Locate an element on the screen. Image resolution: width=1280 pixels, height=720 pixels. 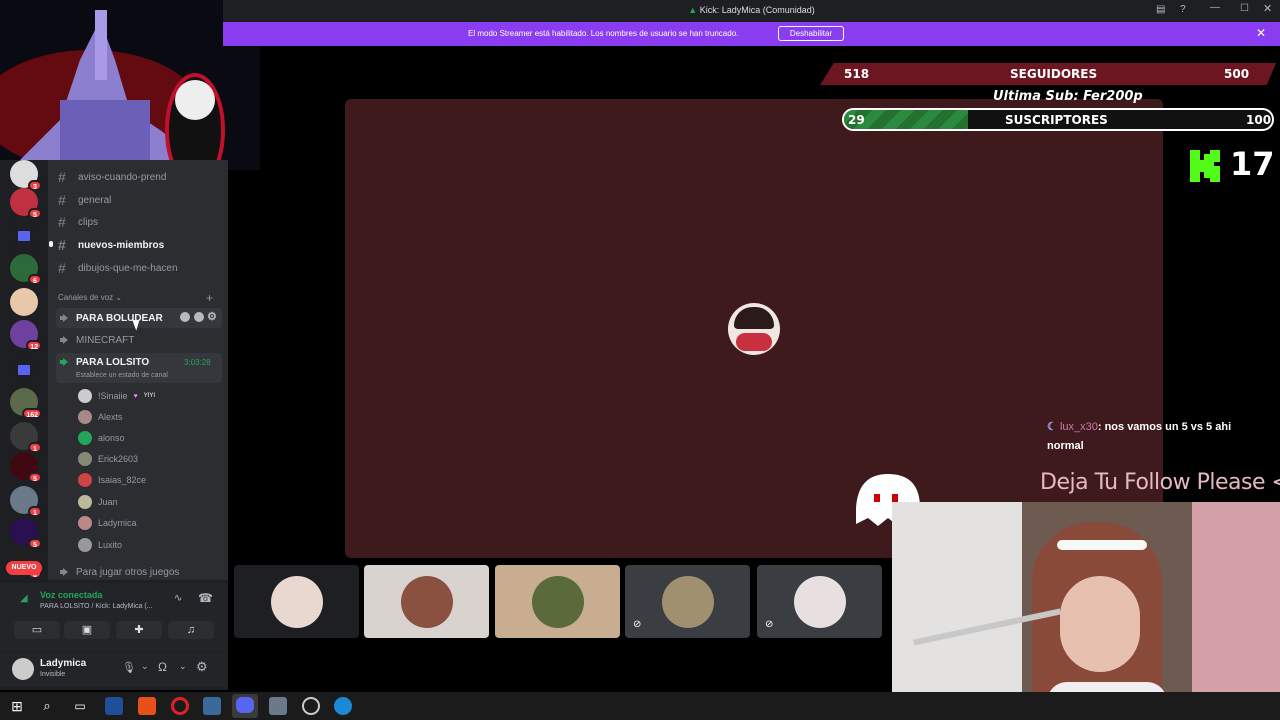
voice-member: Luxito is located at coordinates (100, 545).